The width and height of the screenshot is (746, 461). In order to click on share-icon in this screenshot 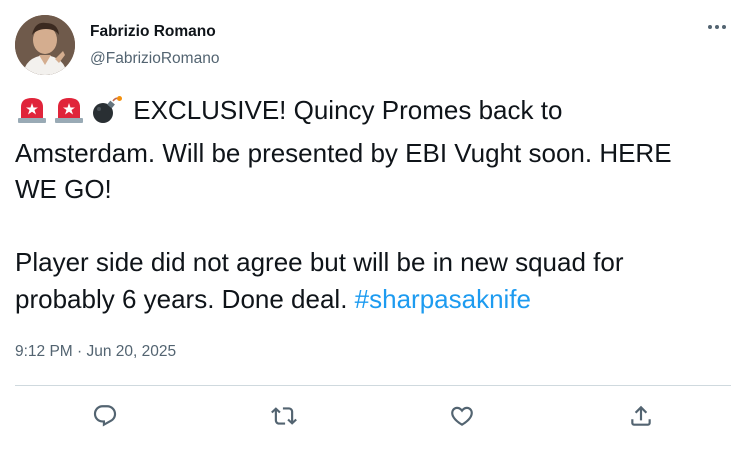, I will do `click(641, 415)`.